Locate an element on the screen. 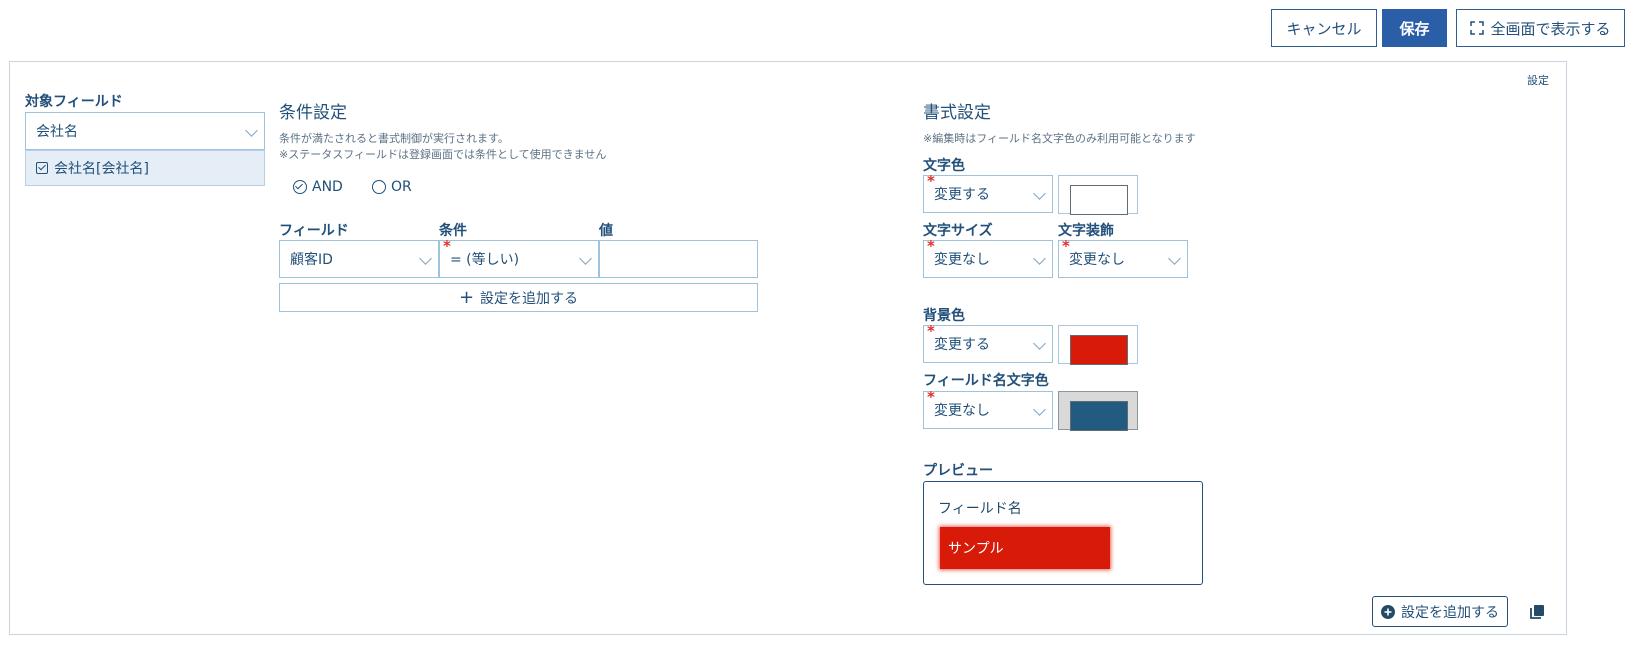 The image size is (1634, 645). preview-sample: サンプル is located at coordinates (1025, 548).